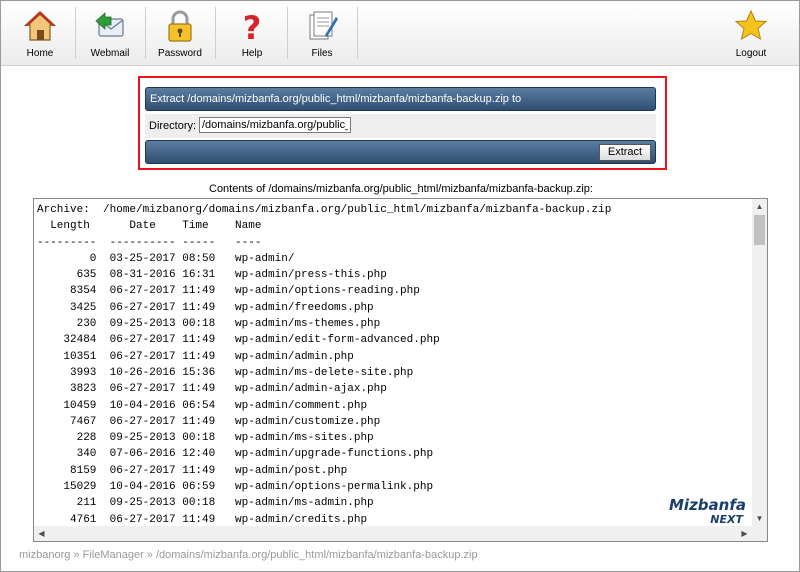 The height and width of the screenshot is (572, 800). What do you see at coordinates (751, 53) in the screenshot?
I see `logout-label: Logout` at bounding box center [751, 53].